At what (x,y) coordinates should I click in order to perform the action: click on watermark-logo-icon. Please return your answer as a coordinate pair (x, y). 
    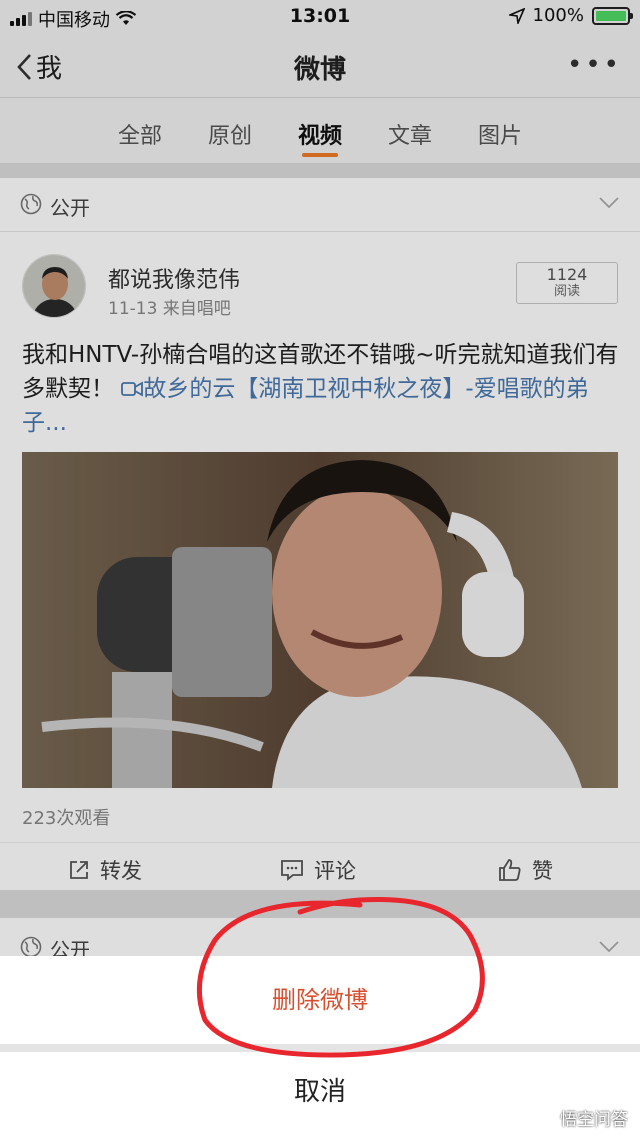
    Looking at the image, I should click on (545, 1117).